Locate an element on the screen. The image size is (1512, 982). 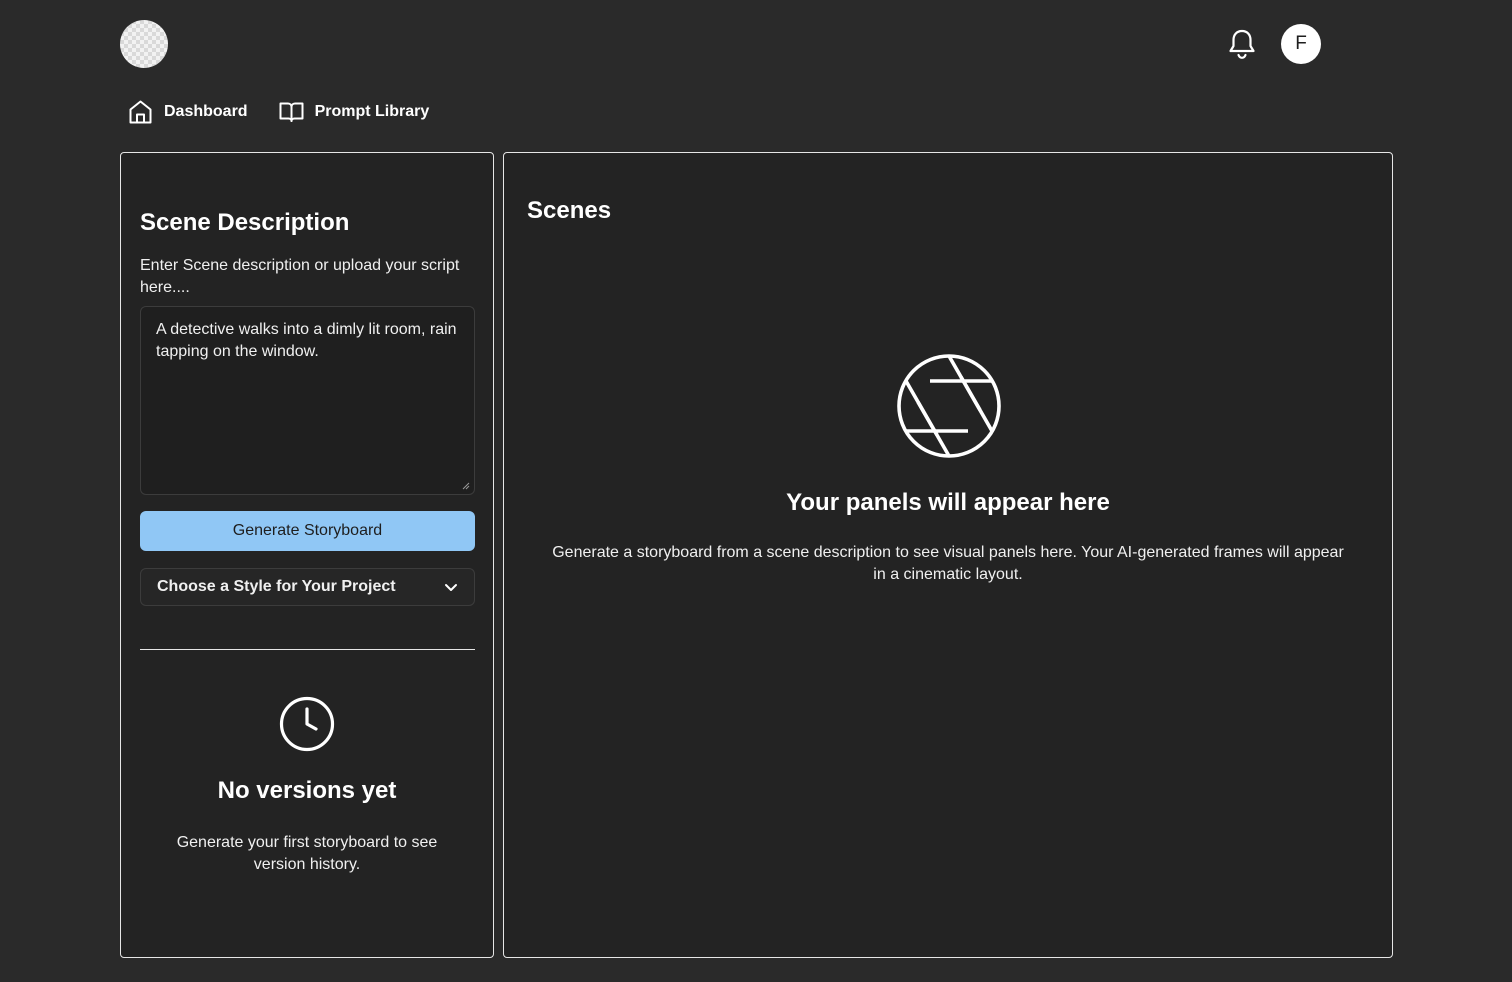
style-select: Choose a Style for Your Project is located at coordinates (307, 587).